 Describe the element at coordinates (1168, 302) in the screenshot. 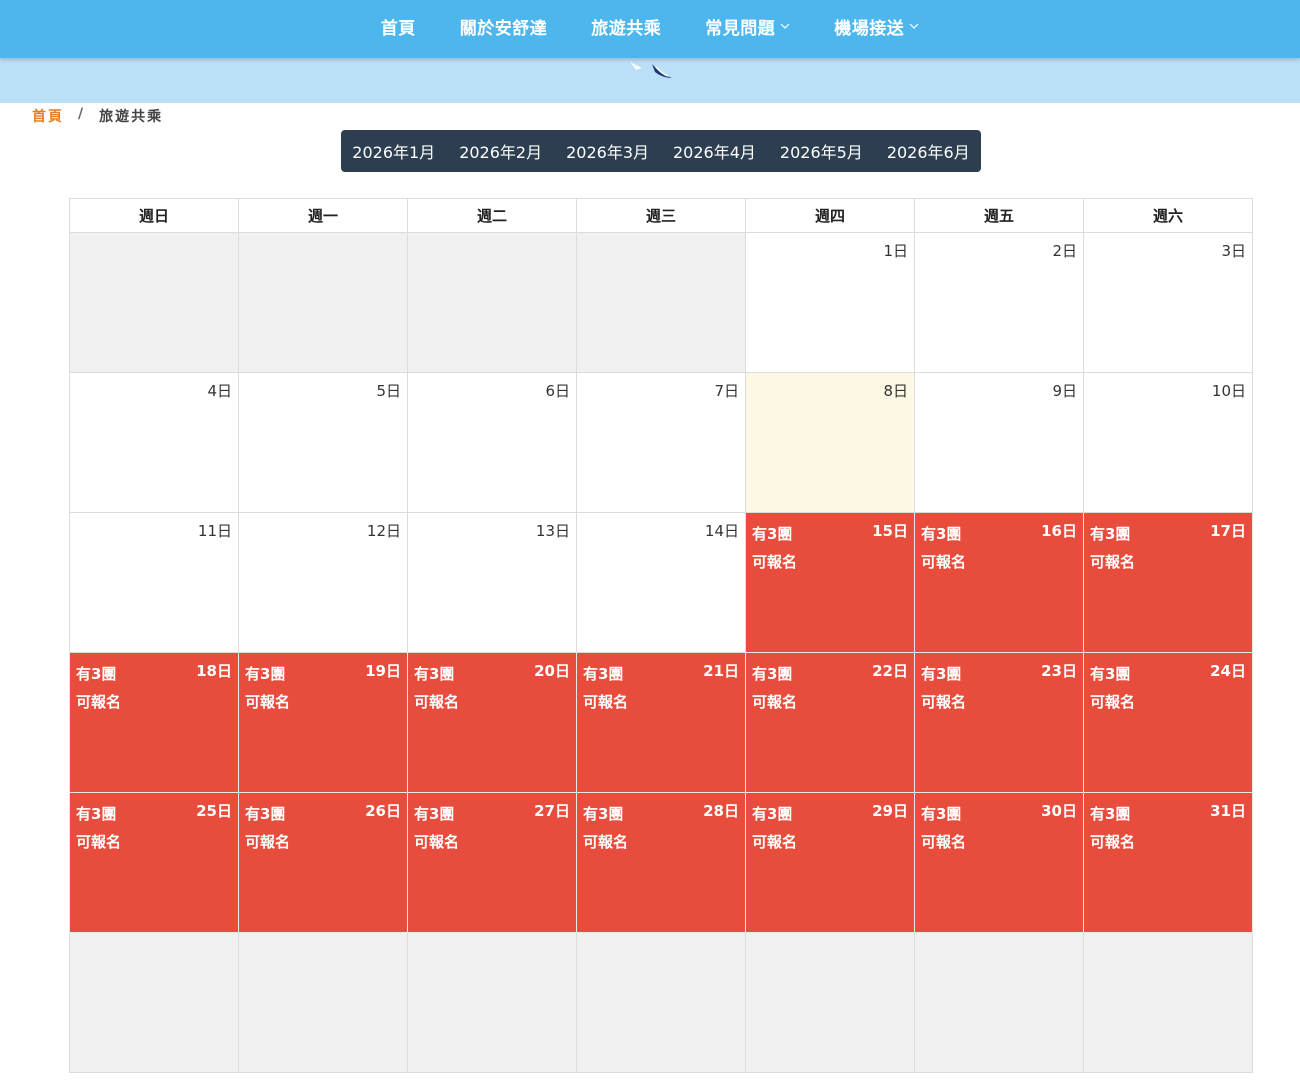

I see `calendar-day: 3日` at that location.